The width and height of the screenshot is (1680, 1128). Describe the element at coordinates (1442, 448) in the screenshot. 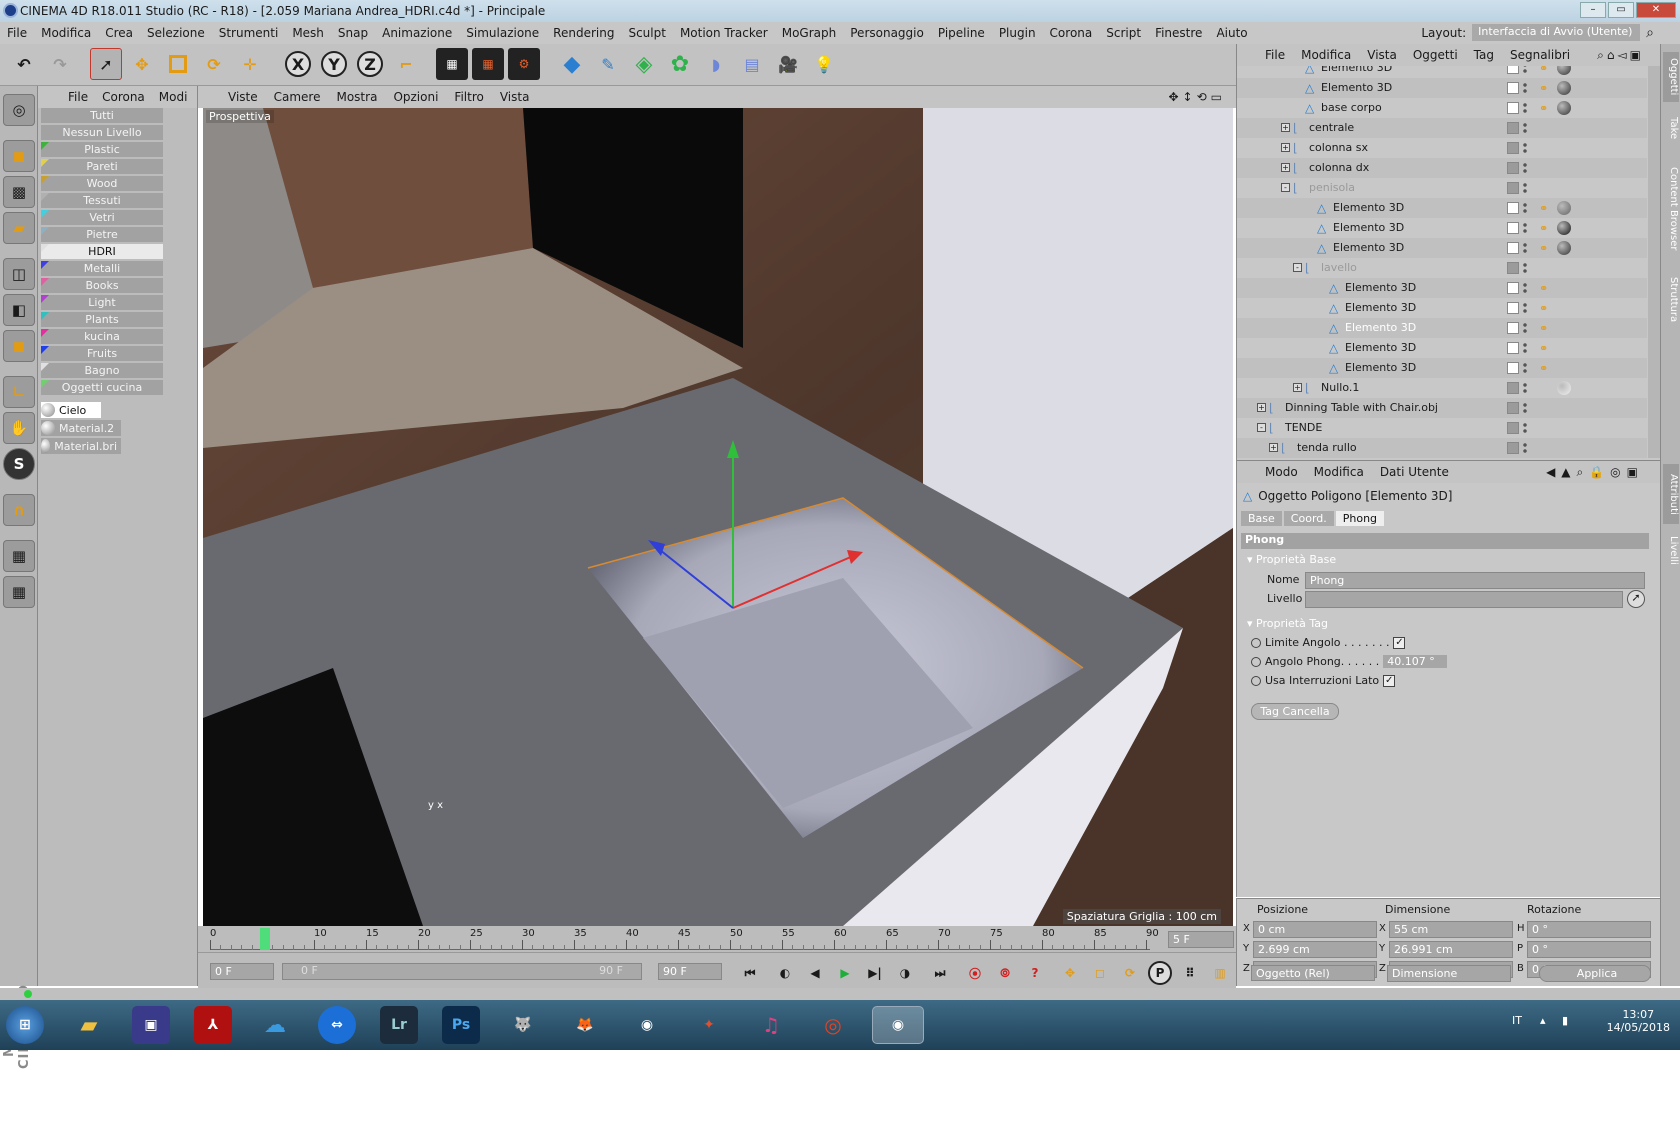

I see `object-row: + ⌊ tenda rullo` at that location.